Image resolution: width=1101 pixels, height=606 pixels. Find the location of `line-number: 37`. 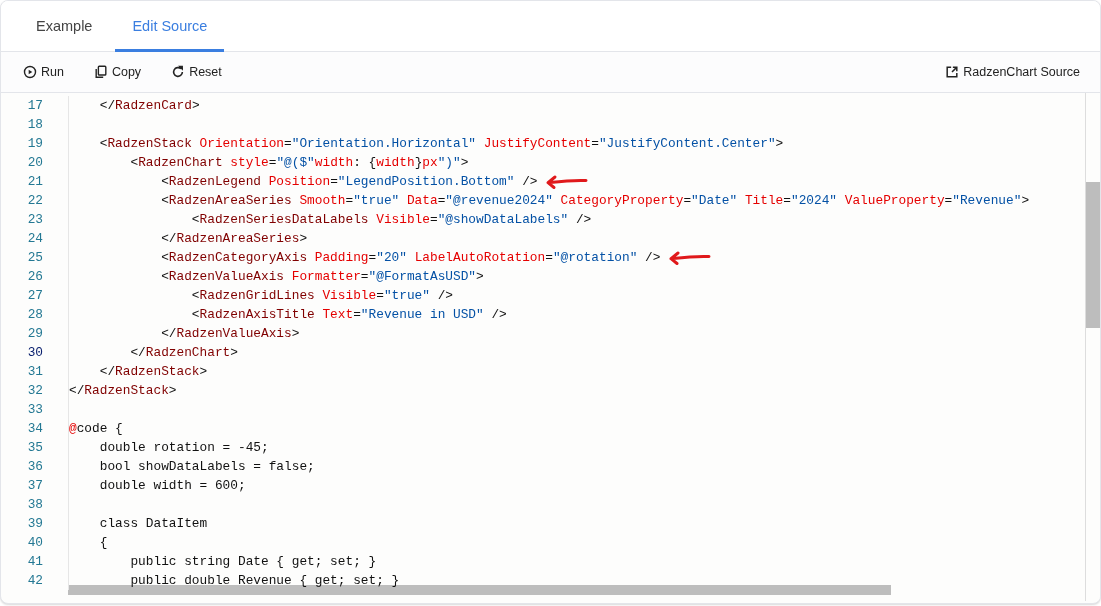

line-number: 37 is located at coordinates (34, 486).